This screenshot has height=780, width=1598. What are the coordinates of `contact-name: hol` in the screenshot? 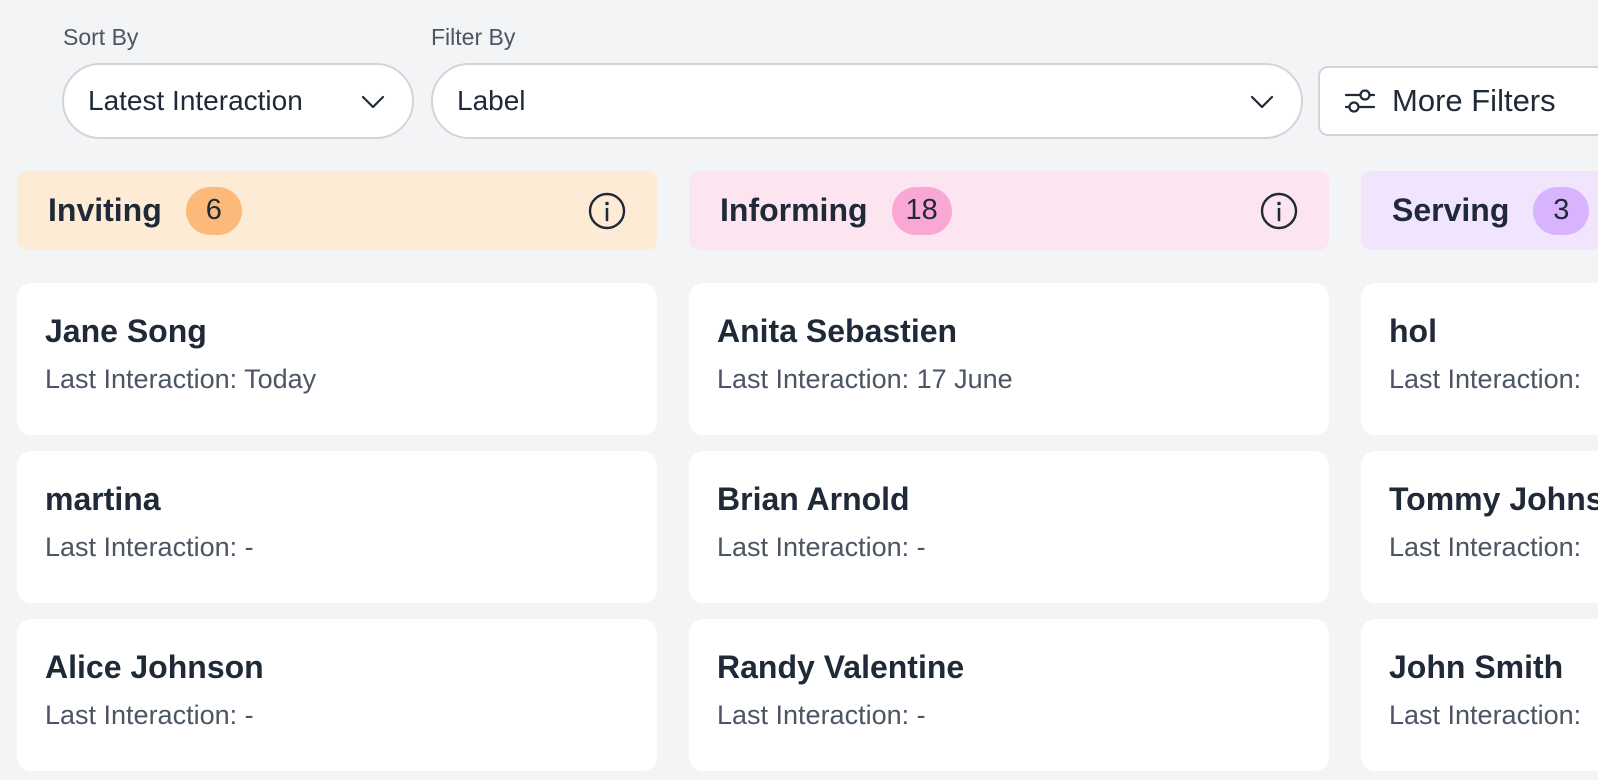 It's located at (1413, 331).